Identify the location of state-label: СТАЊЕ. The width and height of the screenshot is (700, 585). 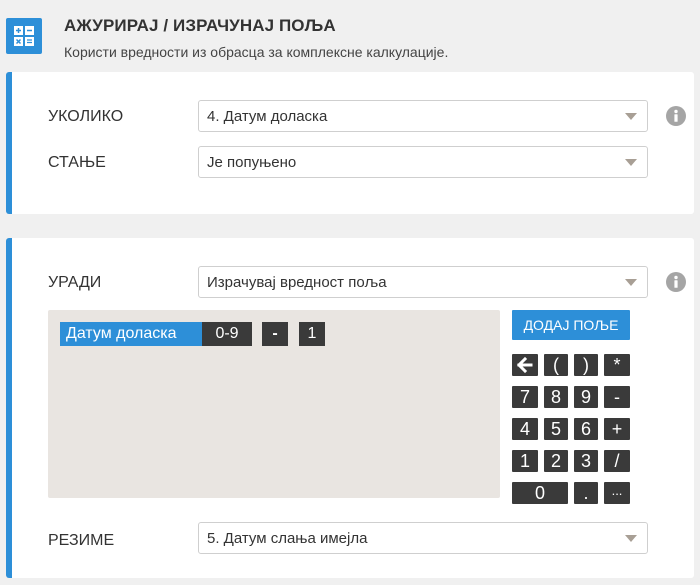
(77, 162).